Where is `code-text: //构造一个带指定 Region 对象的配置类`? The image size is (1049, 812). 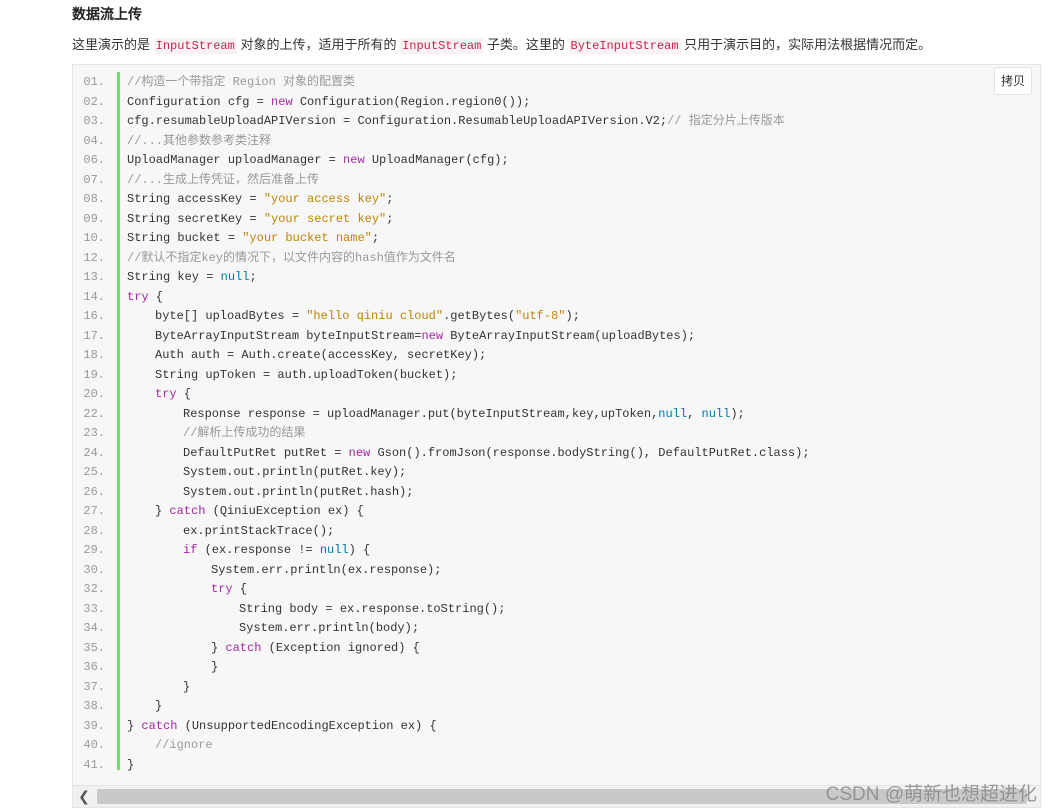 code-text: //构造一个带指定 Region 对象的配置类 is located at coordinates (241, 83).